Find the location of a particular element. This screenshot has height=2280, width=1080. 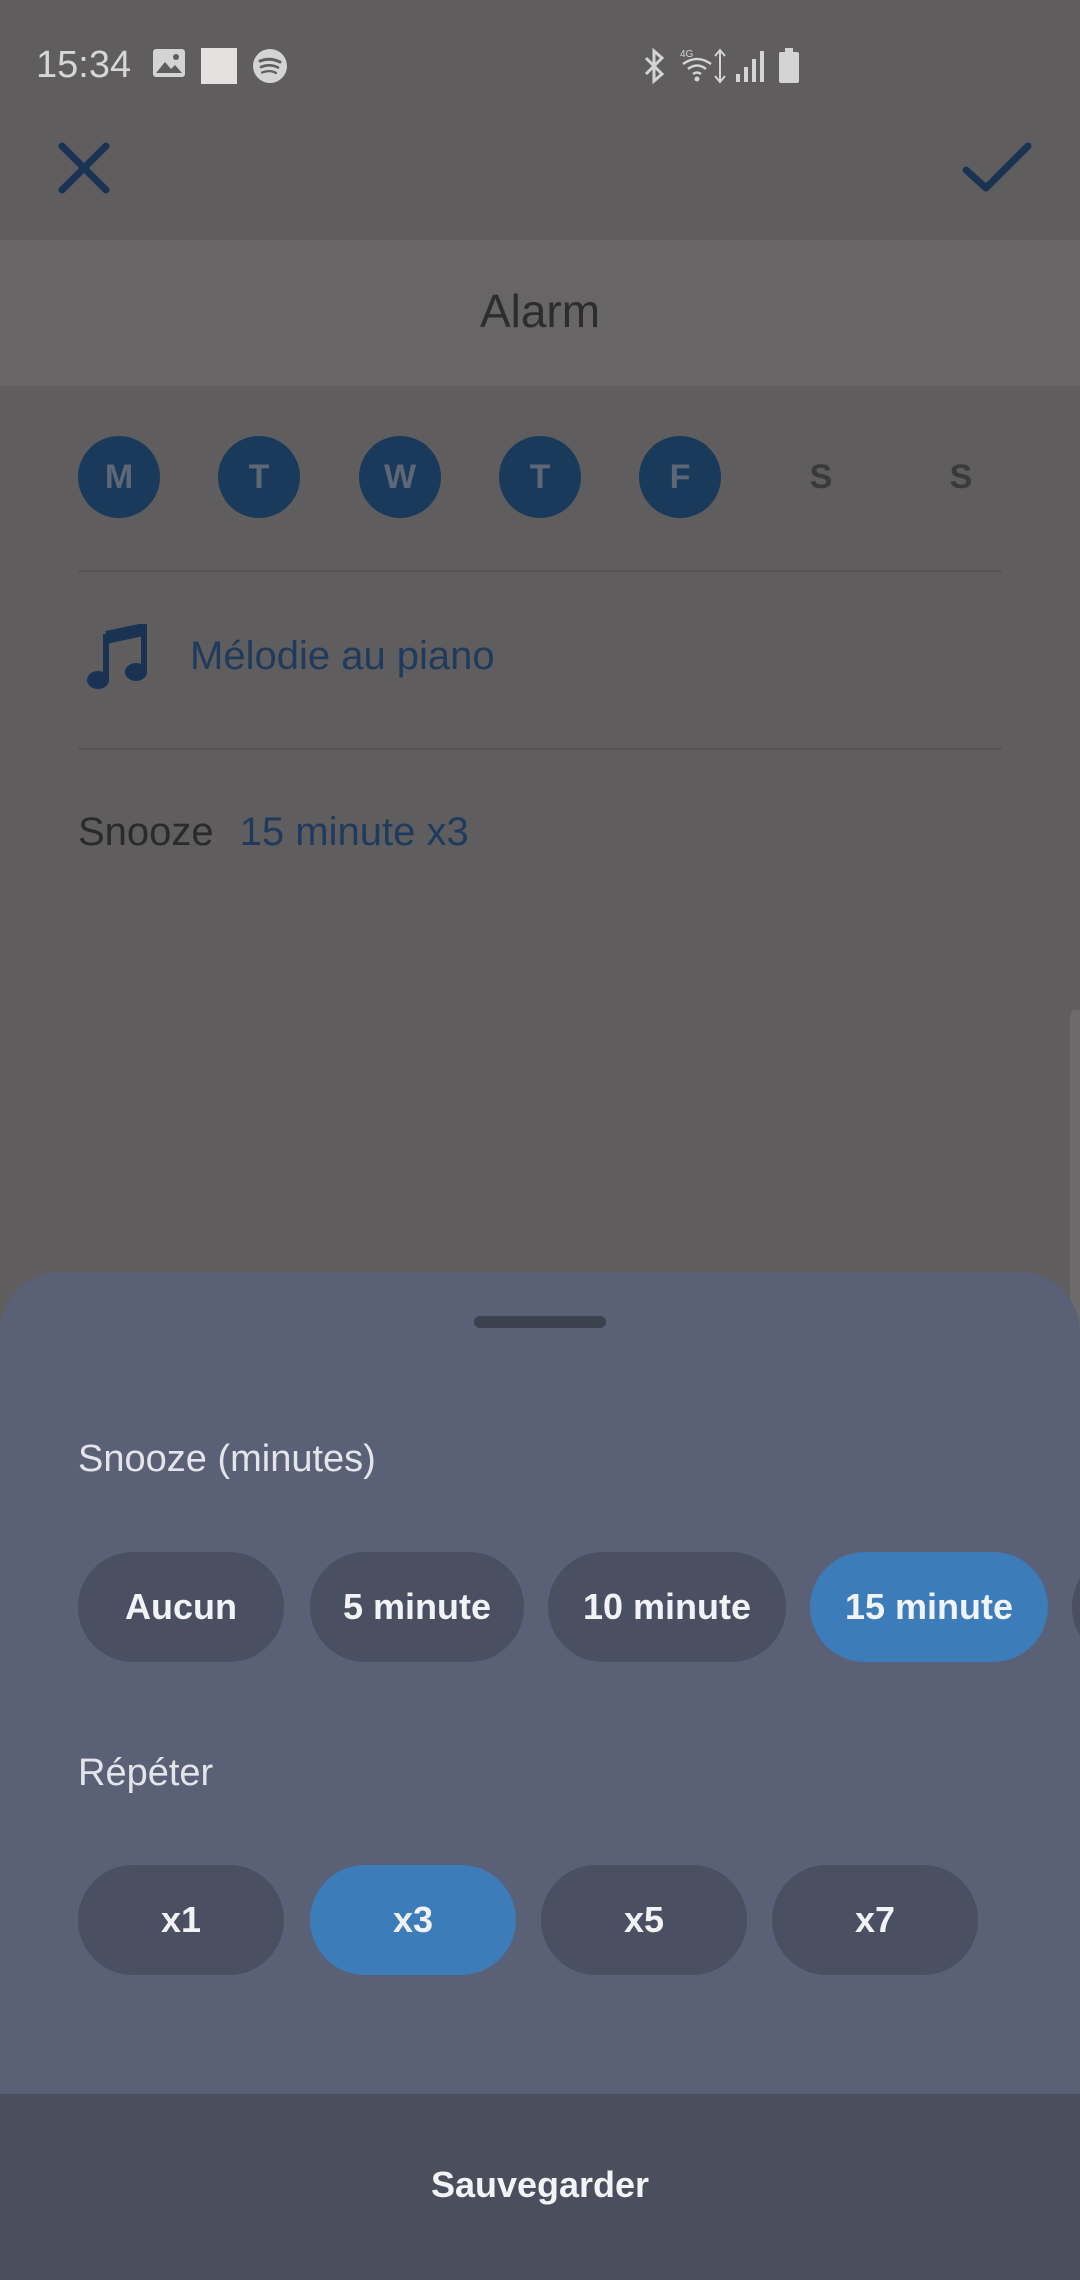

day-tuesday: T is located at coordinates (259, 477).